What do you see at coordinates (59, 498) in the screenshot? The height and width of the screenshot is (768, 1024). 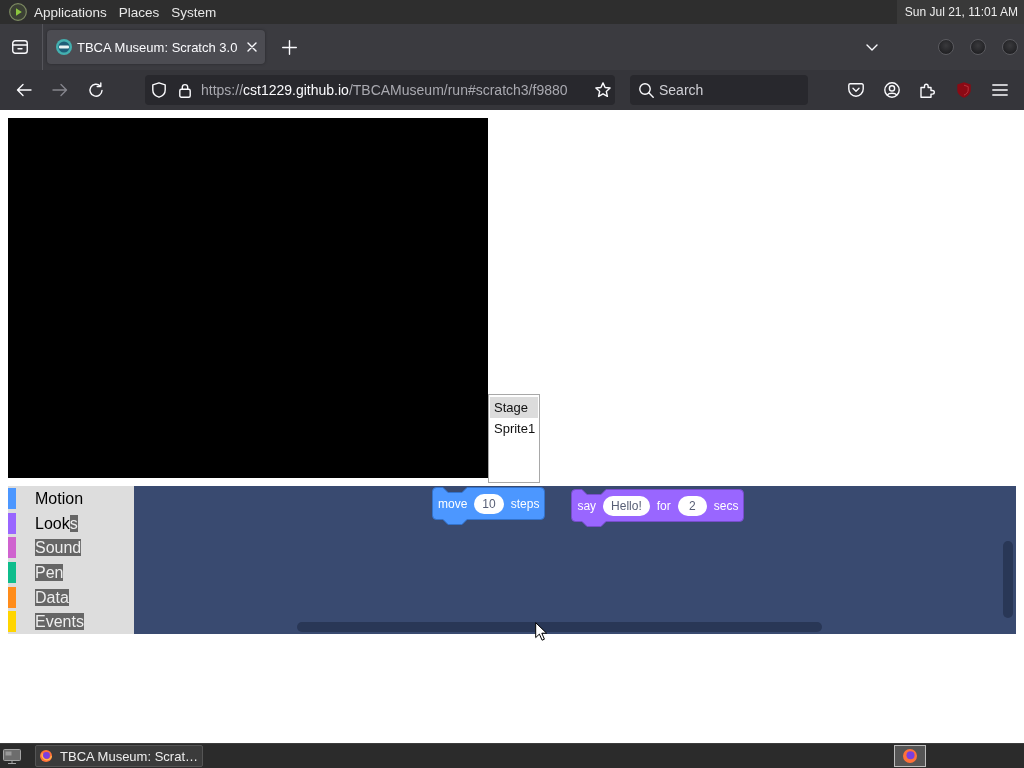 I see `category-label: Motion` at bounding box center [59, 498].